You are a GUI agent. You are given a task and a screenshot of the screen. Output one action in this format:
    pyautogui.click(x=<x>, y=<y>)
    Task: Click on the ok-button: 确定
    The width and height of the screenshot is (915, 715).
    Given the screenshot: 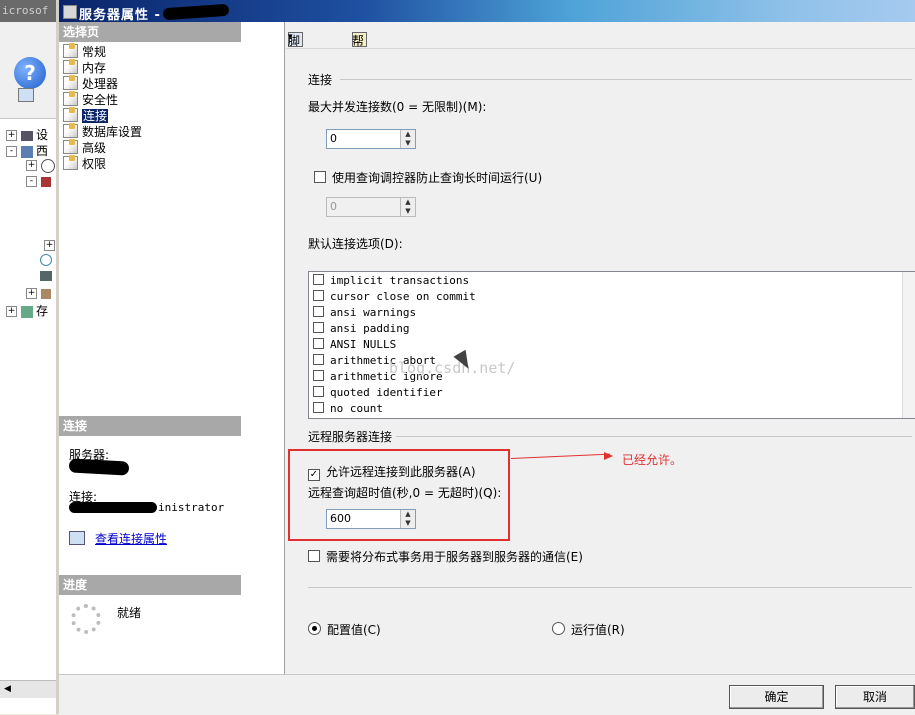 What is the action you would take?
    pyautogui.click(x=776, y=697)
    